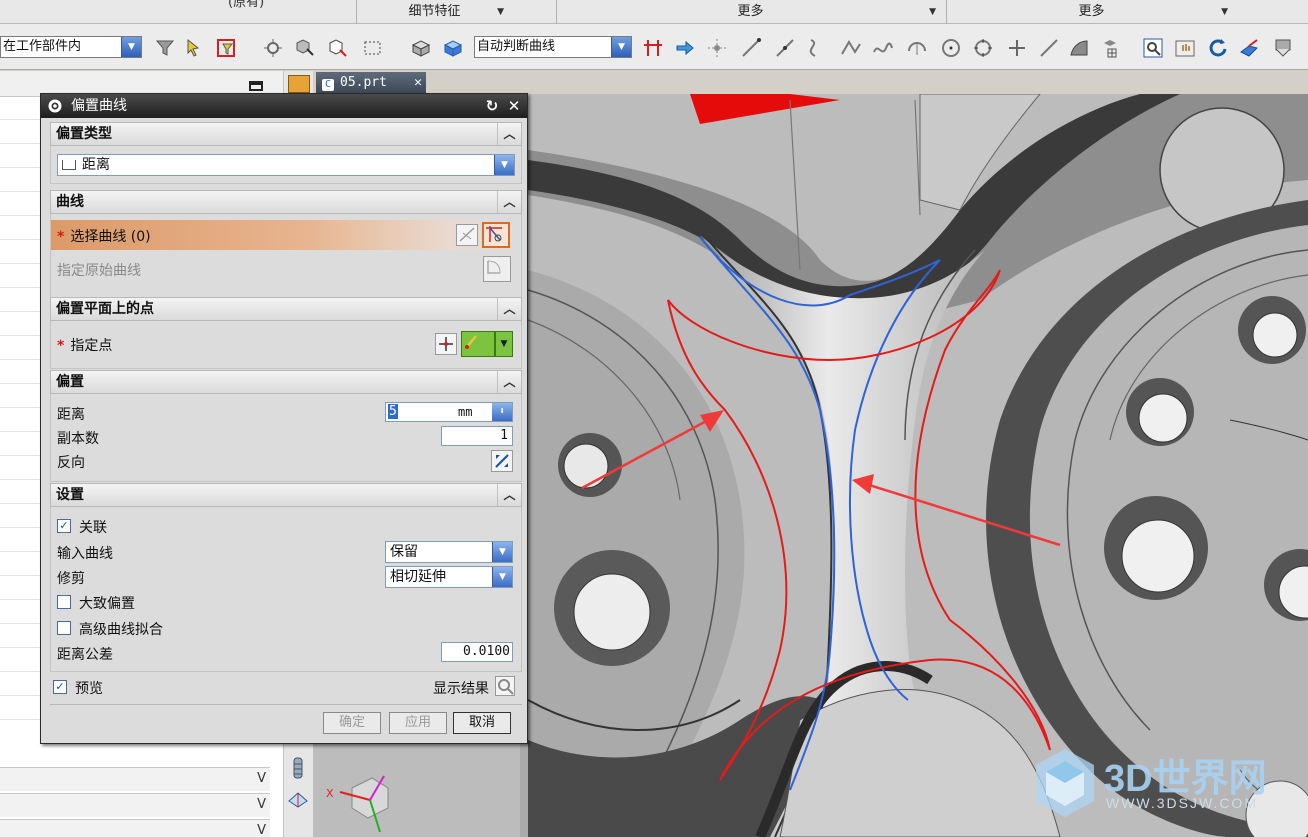 The height and width of the screenshot is (837, 1308). What do you see at coordinates (195, 48) in the screenshot?
I see `select-arrow-icon` at bounding box center [195, 48].